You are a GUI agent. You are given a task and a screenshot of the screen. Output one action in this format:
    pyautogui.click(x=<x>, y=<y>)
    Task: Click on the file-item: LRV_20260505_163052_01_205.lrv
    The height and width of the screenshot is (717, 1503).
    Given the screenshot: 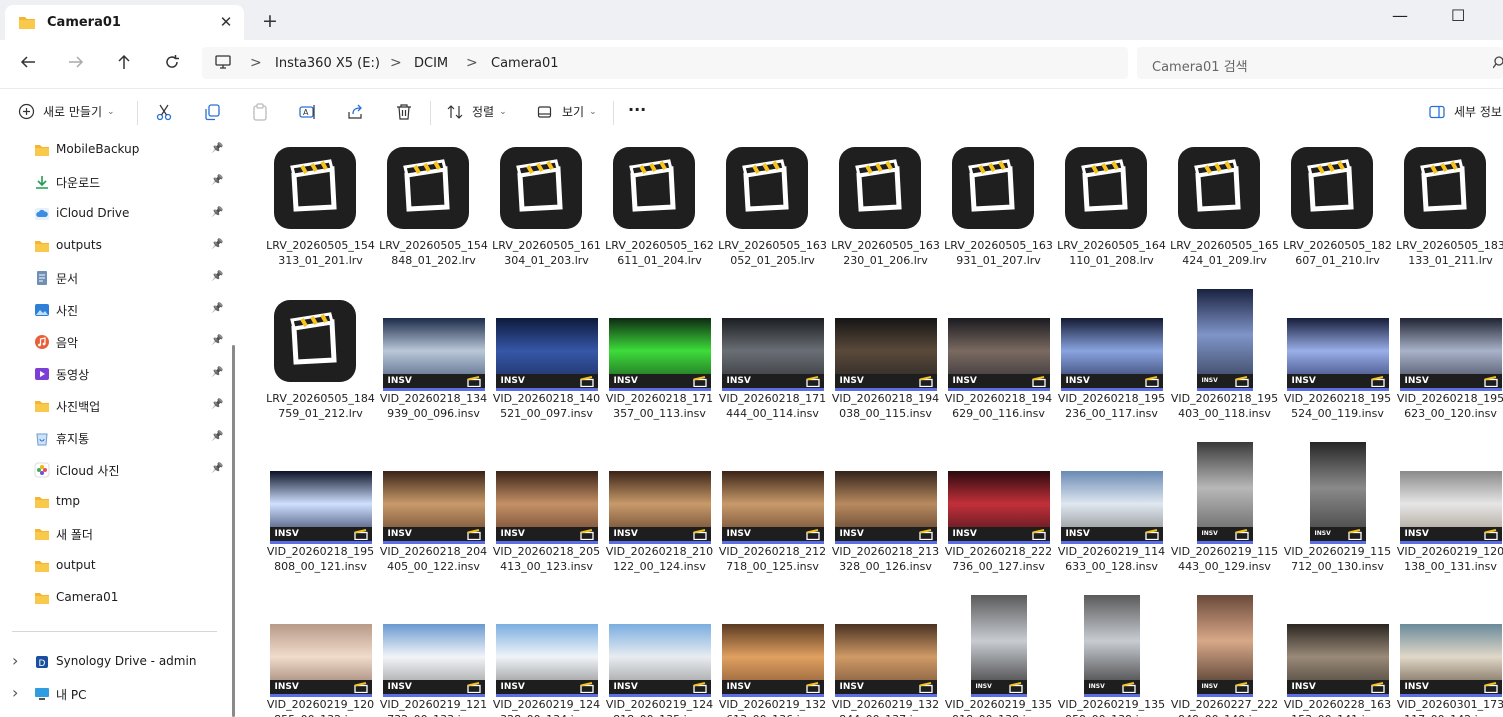 What is the action you would take?
    pyautogui.click(x=772, y=211)
    